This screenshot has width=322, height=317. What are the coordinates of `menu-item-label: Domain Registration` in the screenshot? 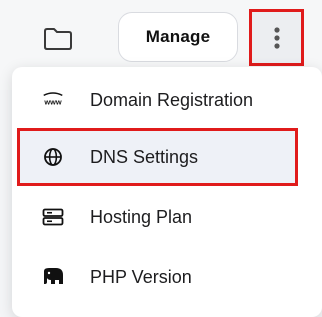 It's located at (172, 99).